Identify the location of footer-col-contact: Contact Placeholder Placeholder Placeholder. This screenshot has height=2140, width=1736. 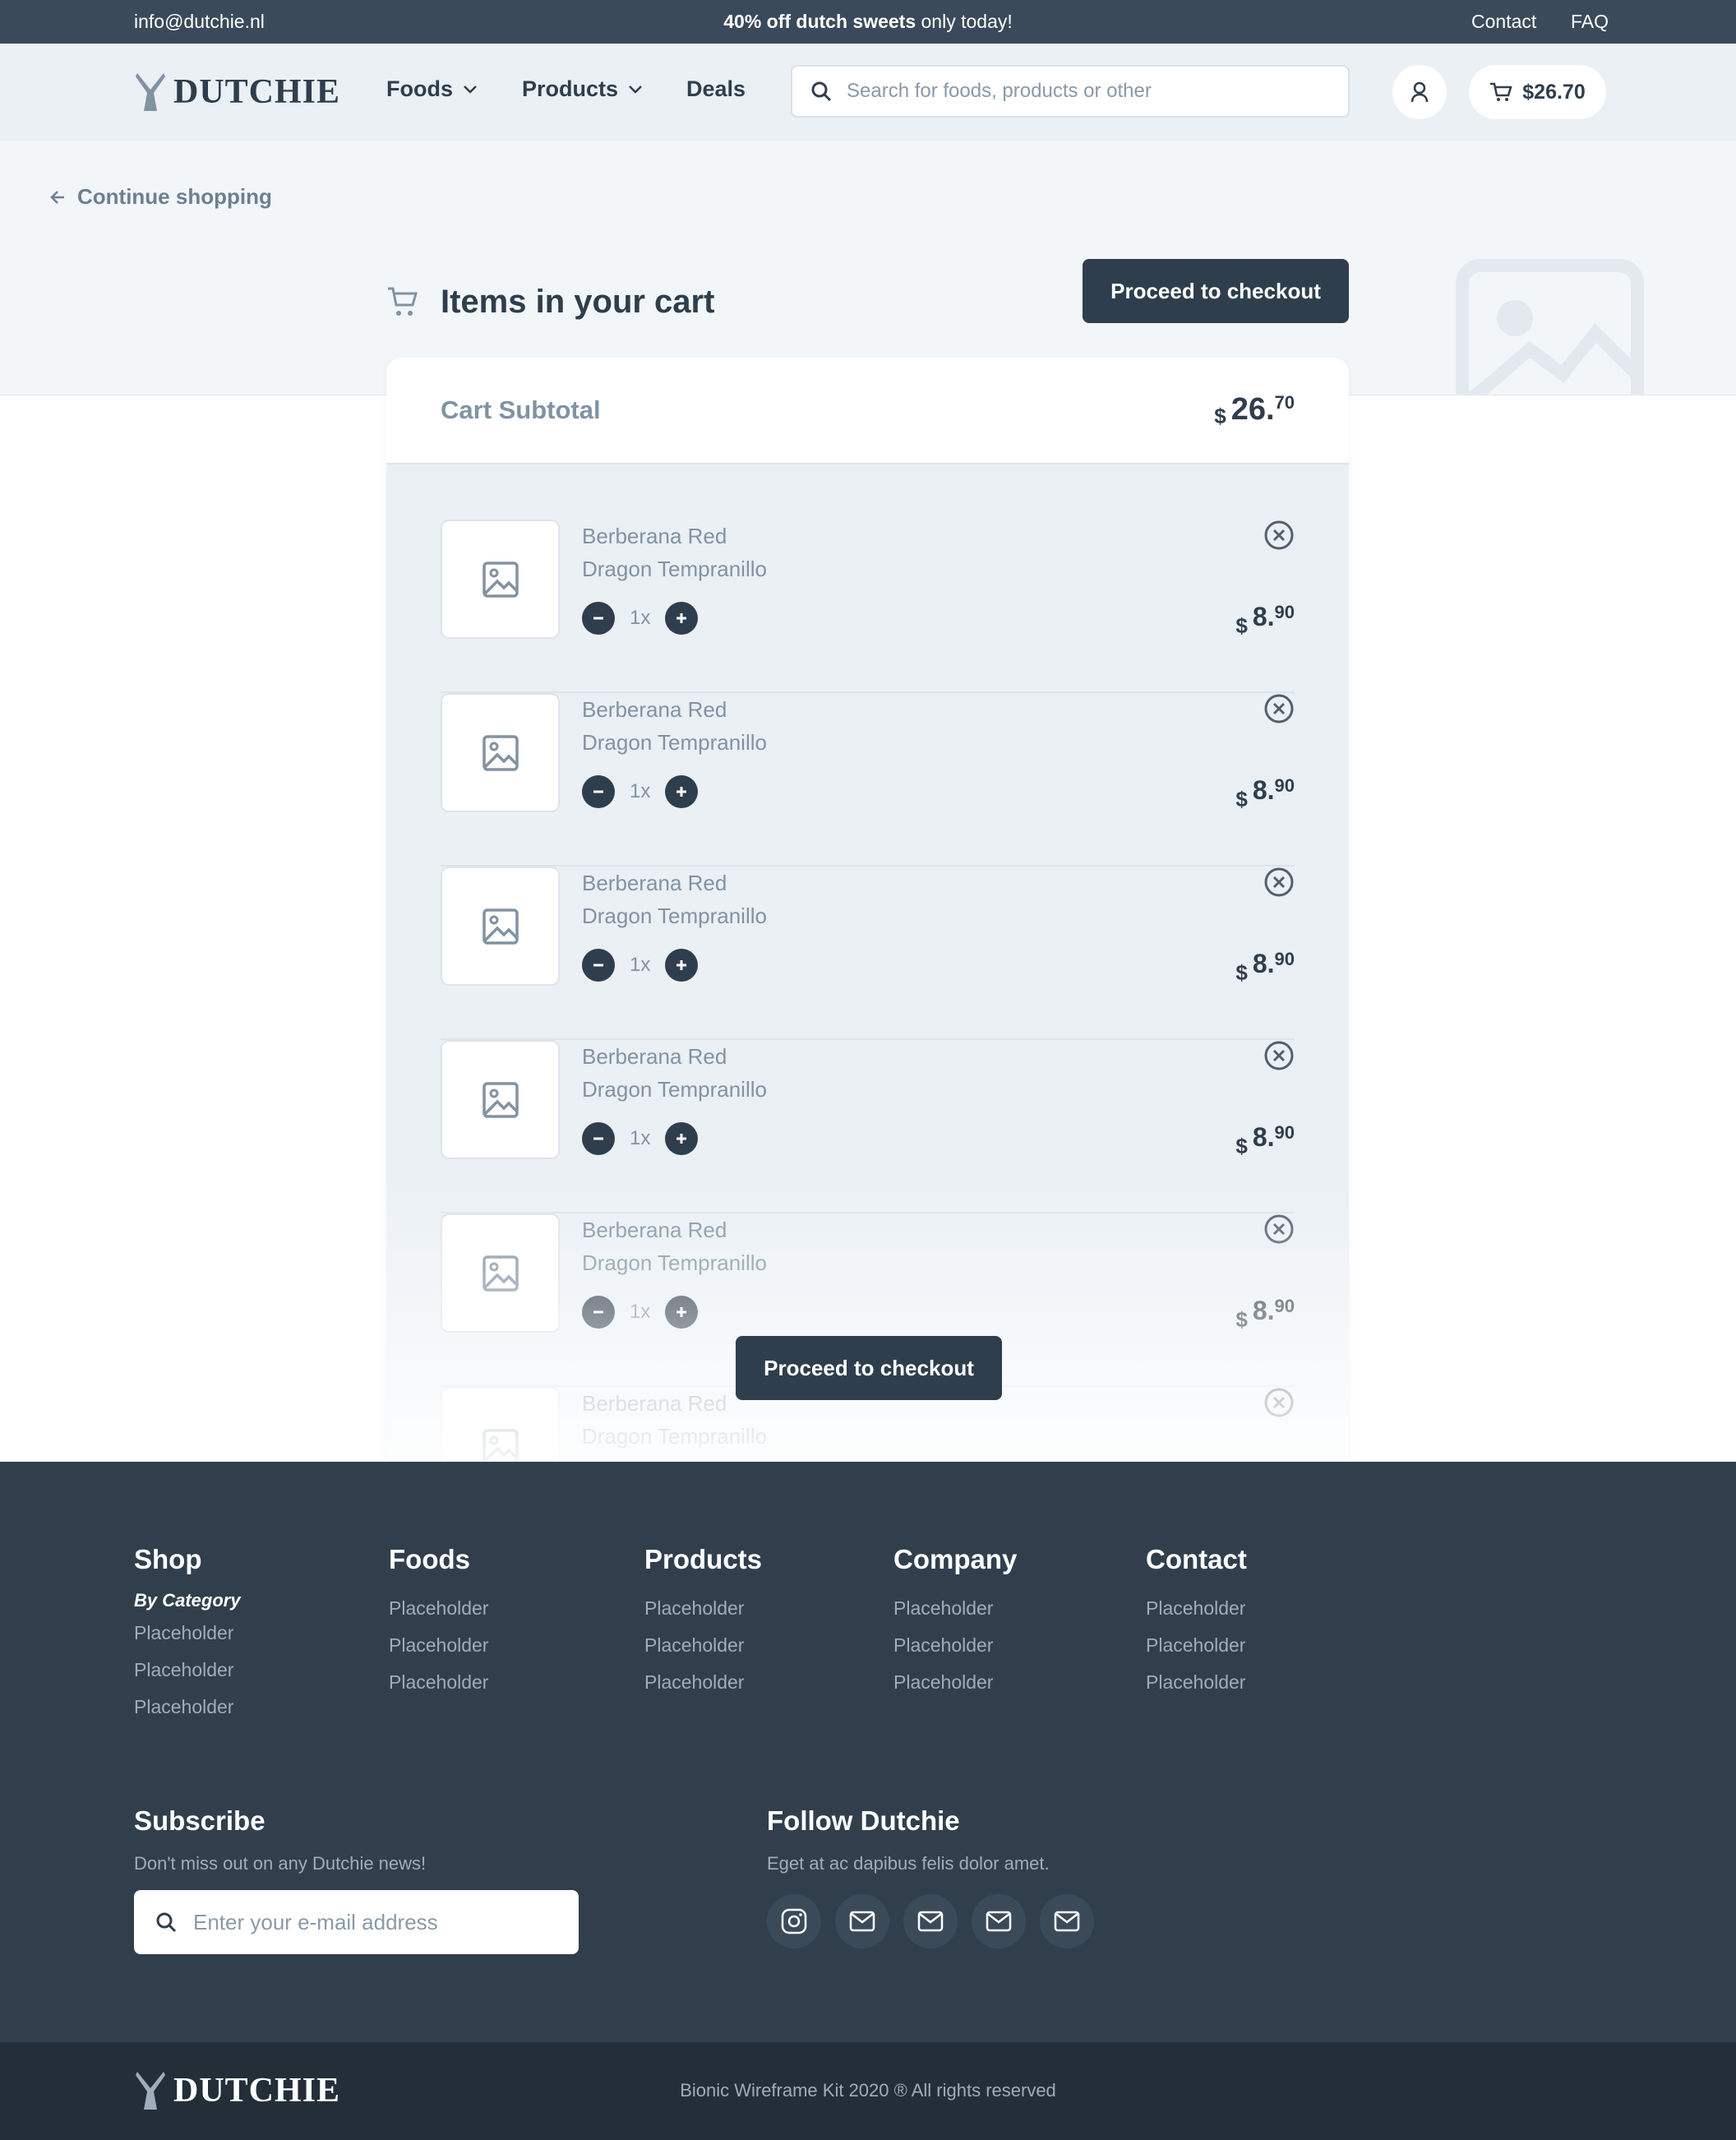
(1197, 1623).